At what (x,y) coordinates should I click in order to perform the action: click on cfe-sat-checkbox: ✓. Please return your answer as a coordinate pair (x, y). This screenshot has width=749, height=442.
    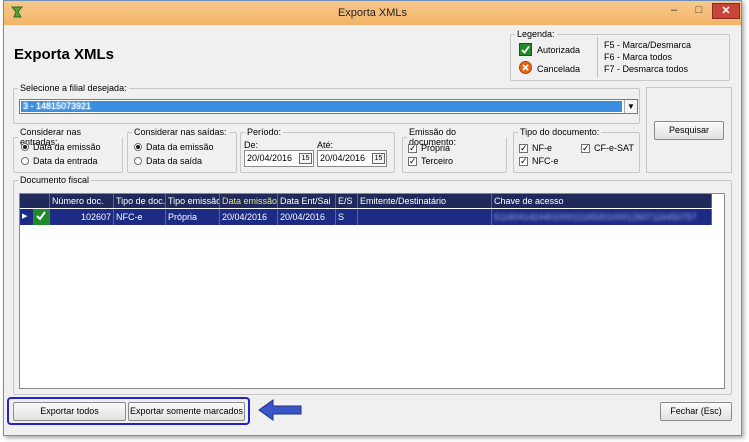
    Looking at the image, I should click on (585, 148).